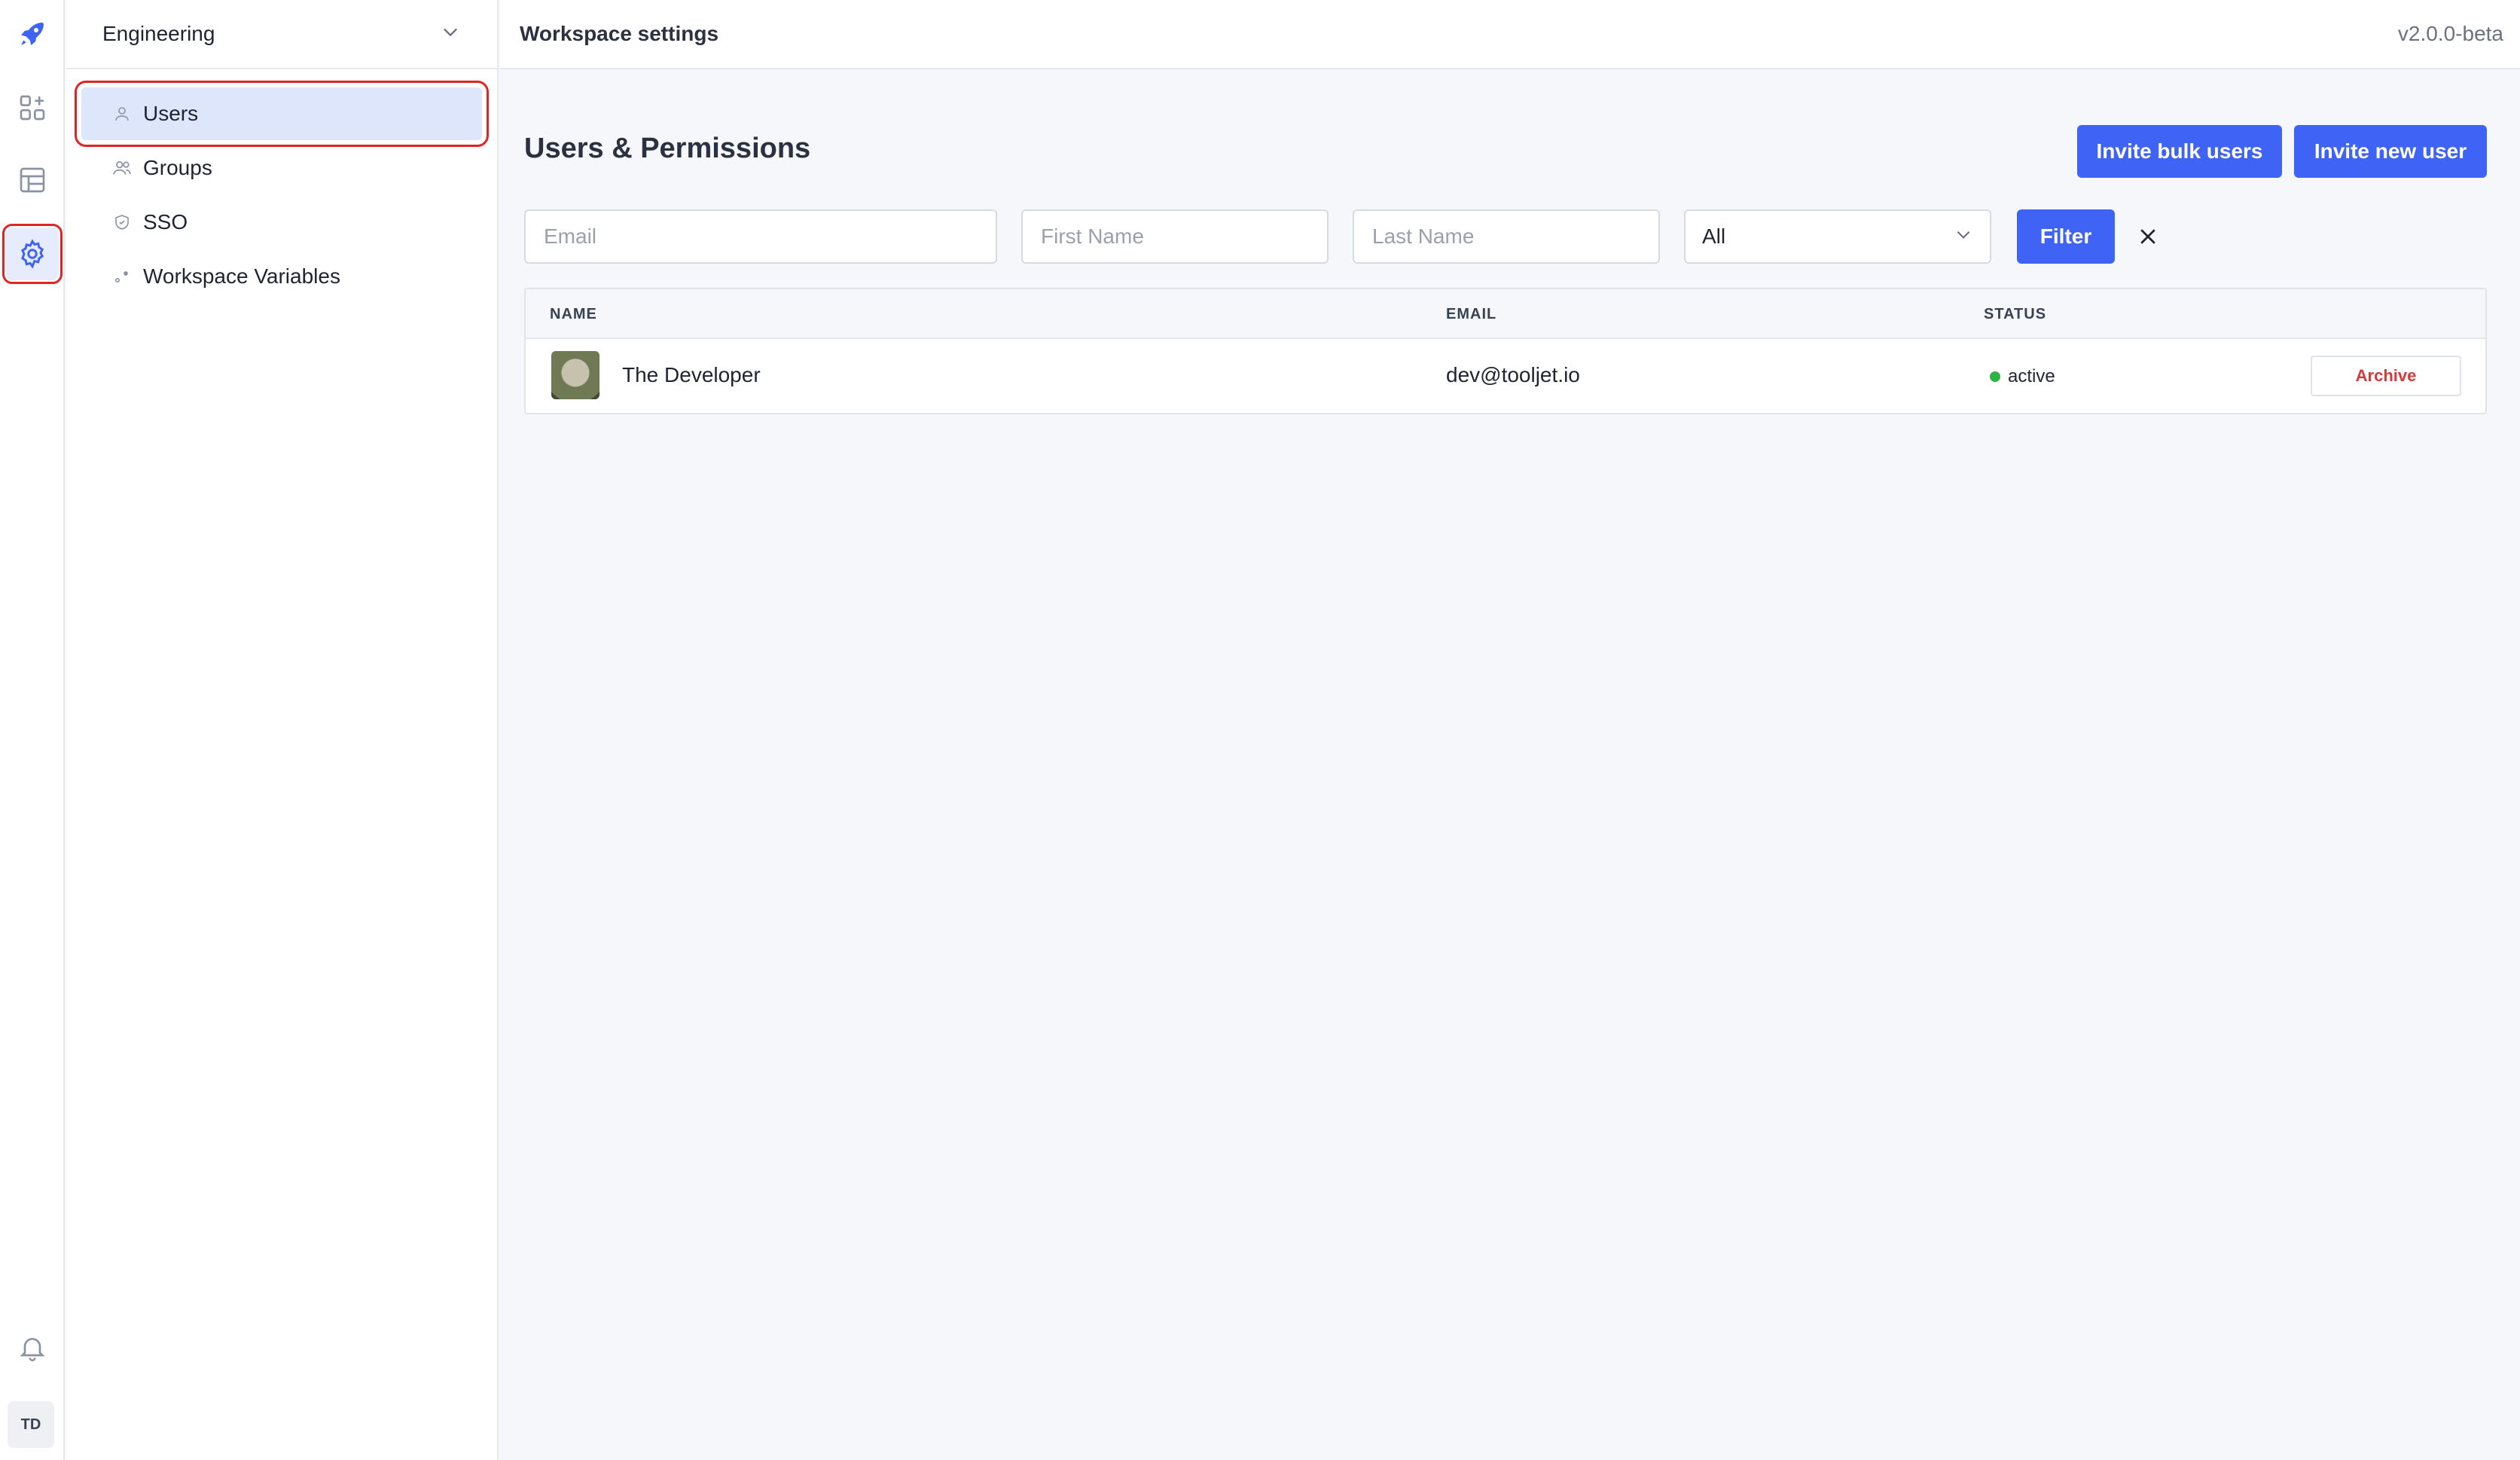  I want to click on column-header-status: STATUS, so click(2015, 314).